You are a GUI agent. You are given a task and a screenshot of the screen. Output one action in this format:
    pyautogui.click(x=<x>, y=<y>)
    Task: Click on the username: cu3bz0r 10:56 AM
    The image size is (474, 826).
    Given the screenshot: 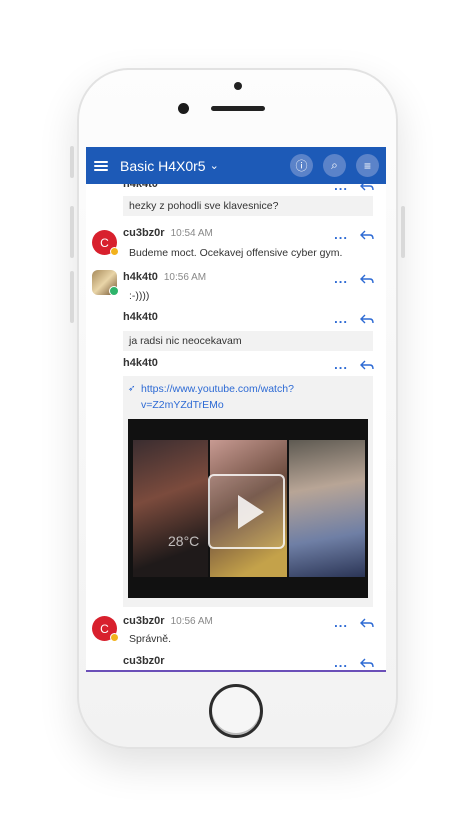 What is the action you would take?
    pyautogui.click(x=168, y=621)
    